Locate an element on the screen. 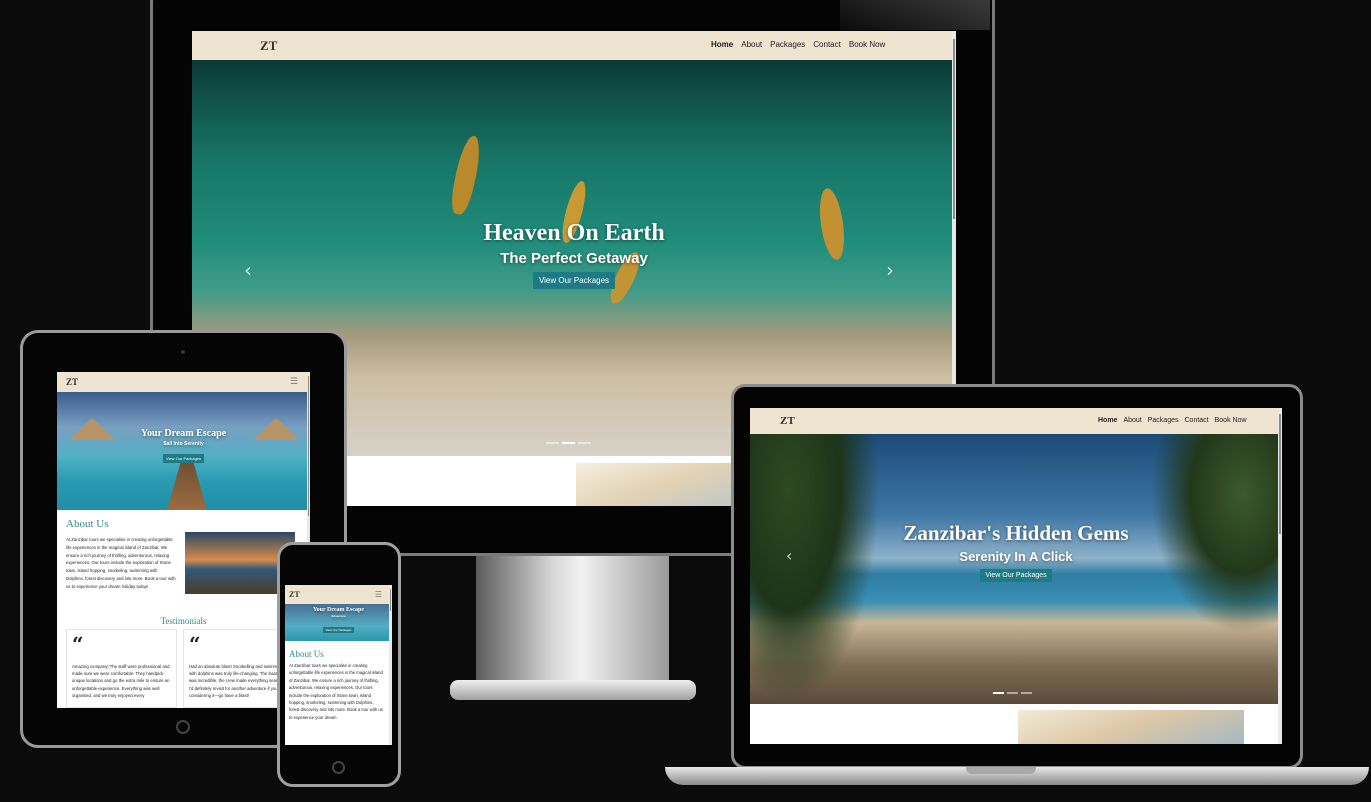 The width and height of the screenshot is (1371, 802). hero-subtitle: Adventure is located at coordinates (338, 616).